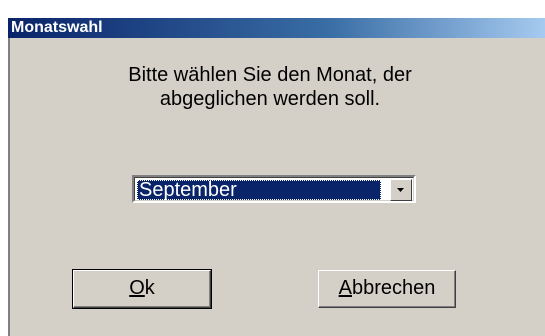 This screenshot has width=545, height=336. Describe the element at coordinates (270, 75) in the screenshot. I see `prompt-line-1: Bitte wählen Sie den Monat, der` at that location.